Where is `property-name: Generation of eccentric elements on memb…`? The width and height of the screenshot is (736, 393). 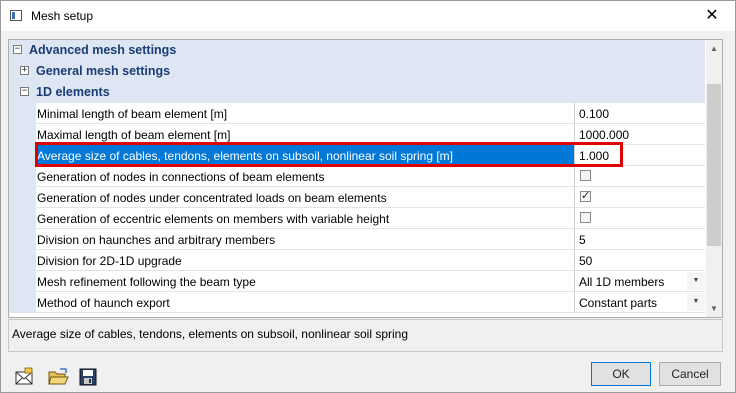
property-name: Generation of eccentric elements on memb… is located at coordinates (213, 219).